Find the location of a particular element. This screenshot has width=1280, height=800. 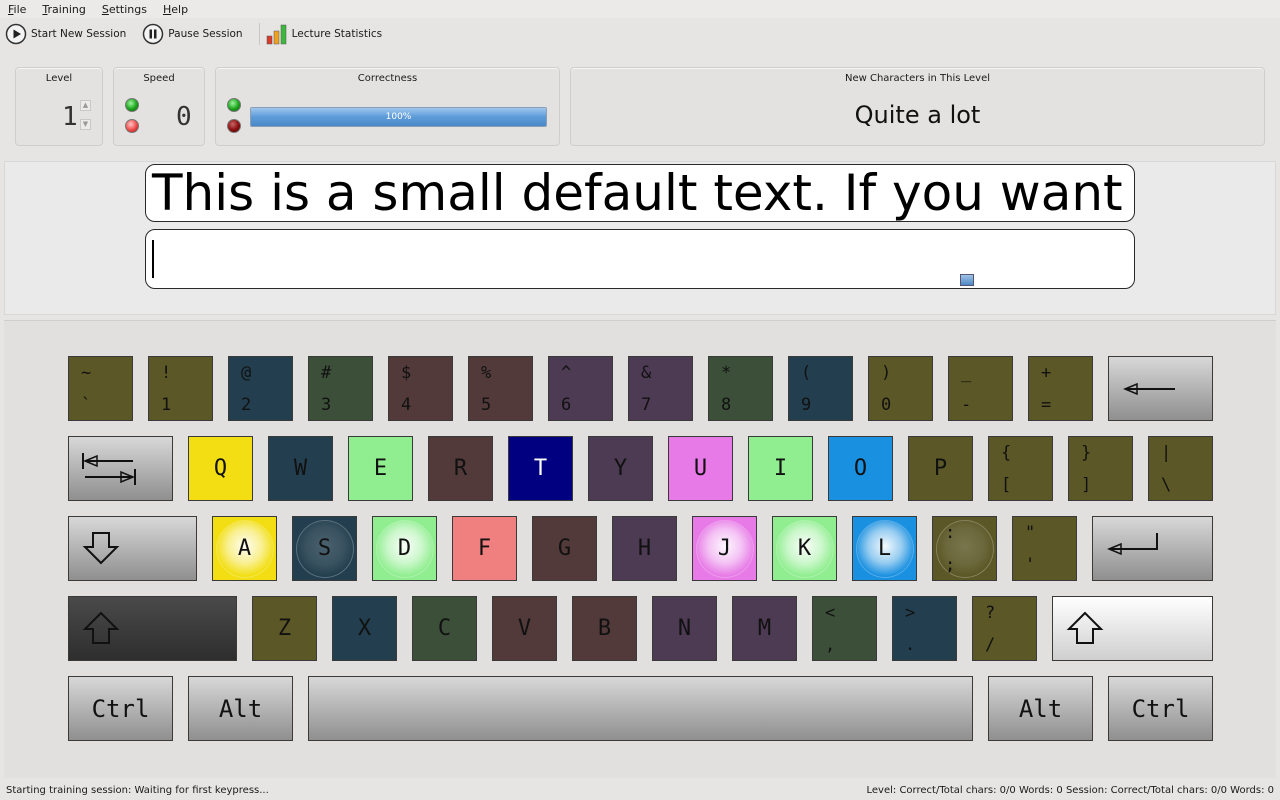

key-row4-3: V is located at coordinates (524, 628).